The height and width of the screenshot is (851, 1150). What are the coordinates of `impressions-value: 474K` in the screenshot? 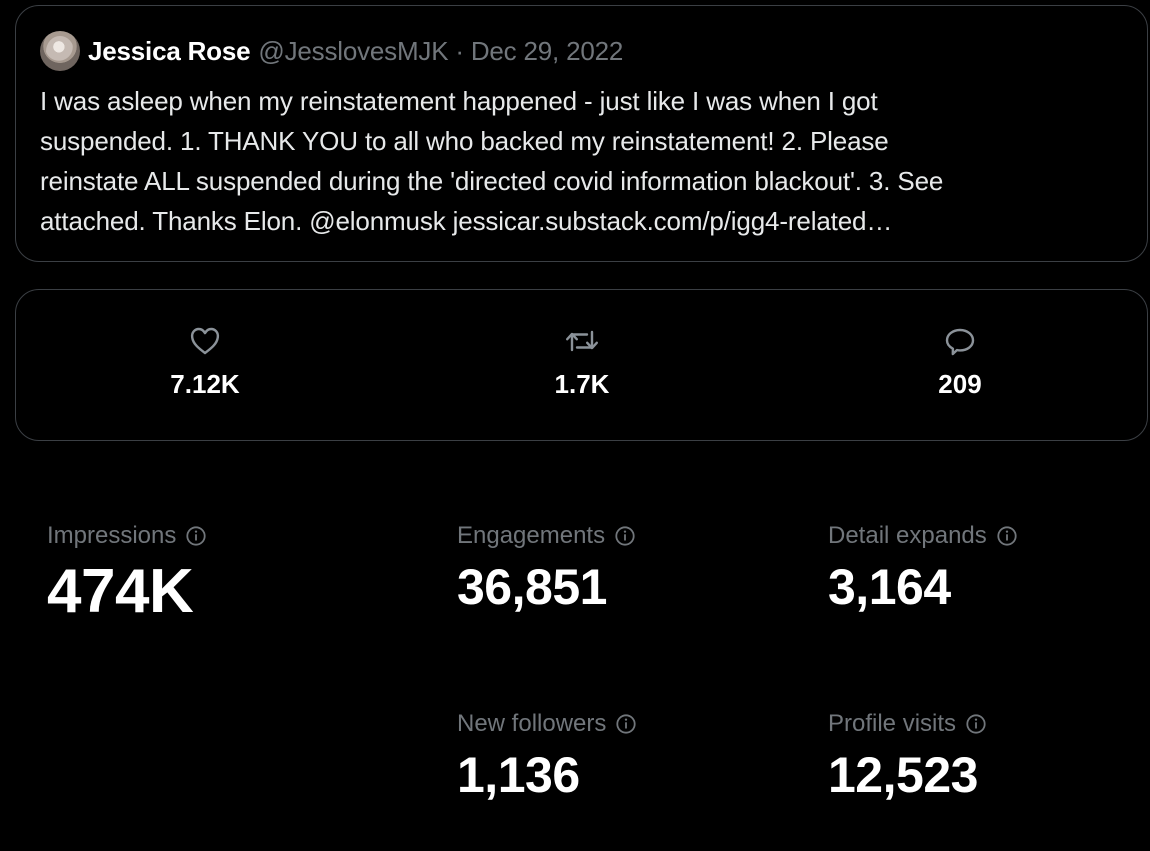 It's located at (120, 591).